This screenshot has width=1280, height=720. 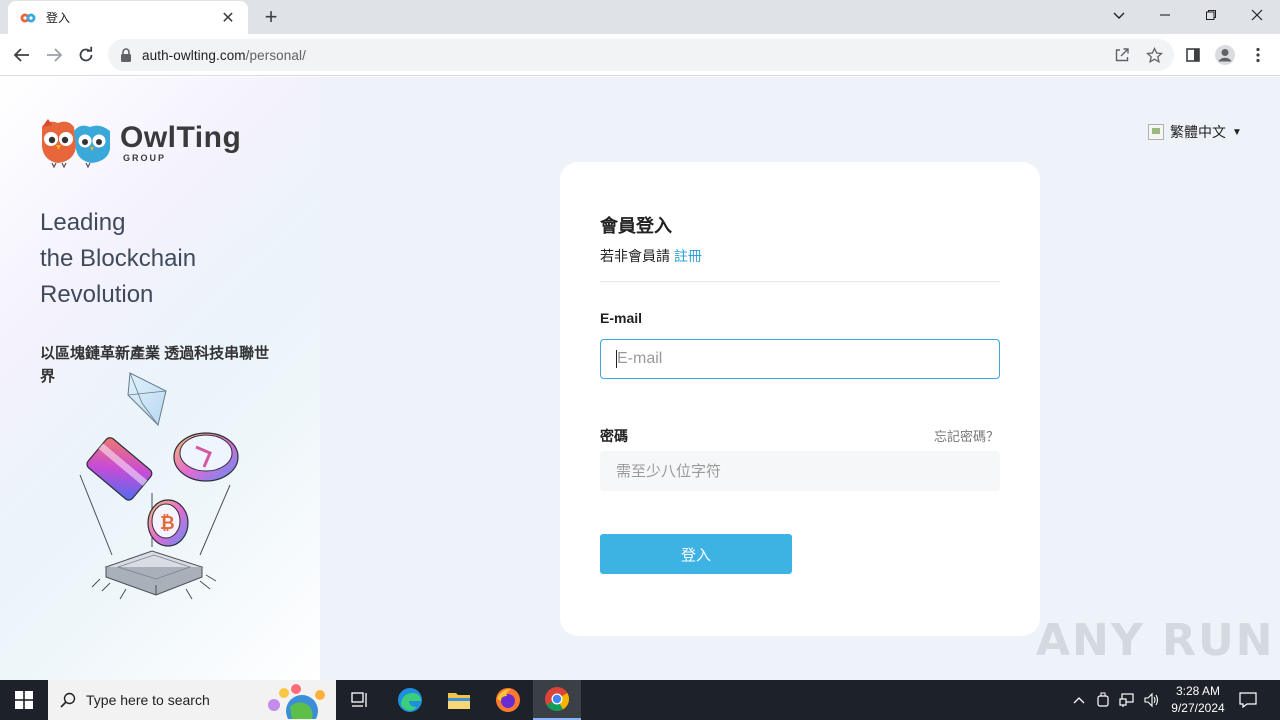 I want to click on flag-icon, so click(x=1156, y=132).